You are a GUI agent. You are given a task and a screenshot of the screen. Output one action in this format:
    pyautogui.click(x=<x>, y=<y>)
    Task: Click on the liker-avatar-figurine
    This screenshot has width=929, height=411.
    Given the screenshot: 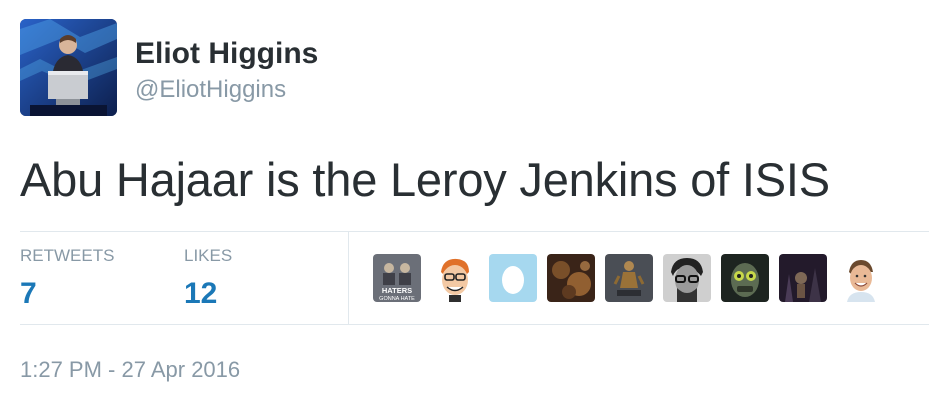 What is the action you would take?
    pyautogui.click(x=629, y=278)
    